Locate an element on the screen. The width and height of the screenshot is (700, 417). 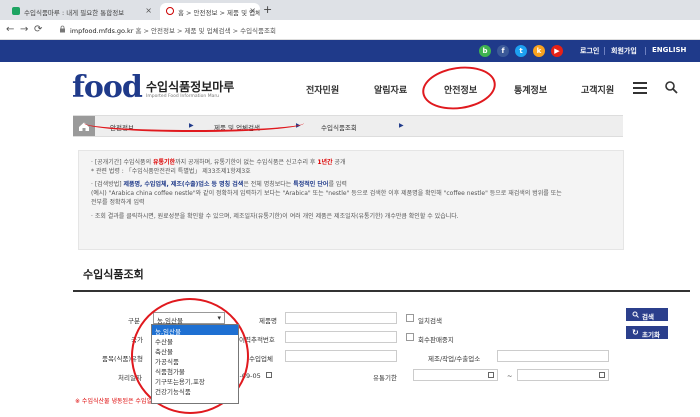
facebook-icon: f is located at coordinates (503, 51).